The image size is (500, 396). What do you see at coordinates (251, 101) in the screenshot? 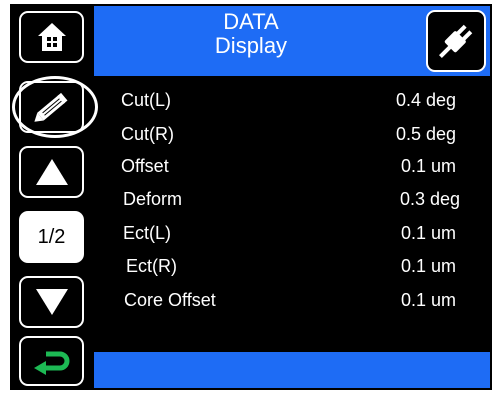
I see `data-row: Cut(L) 0.4 deg` at bounding box center [251, 101].